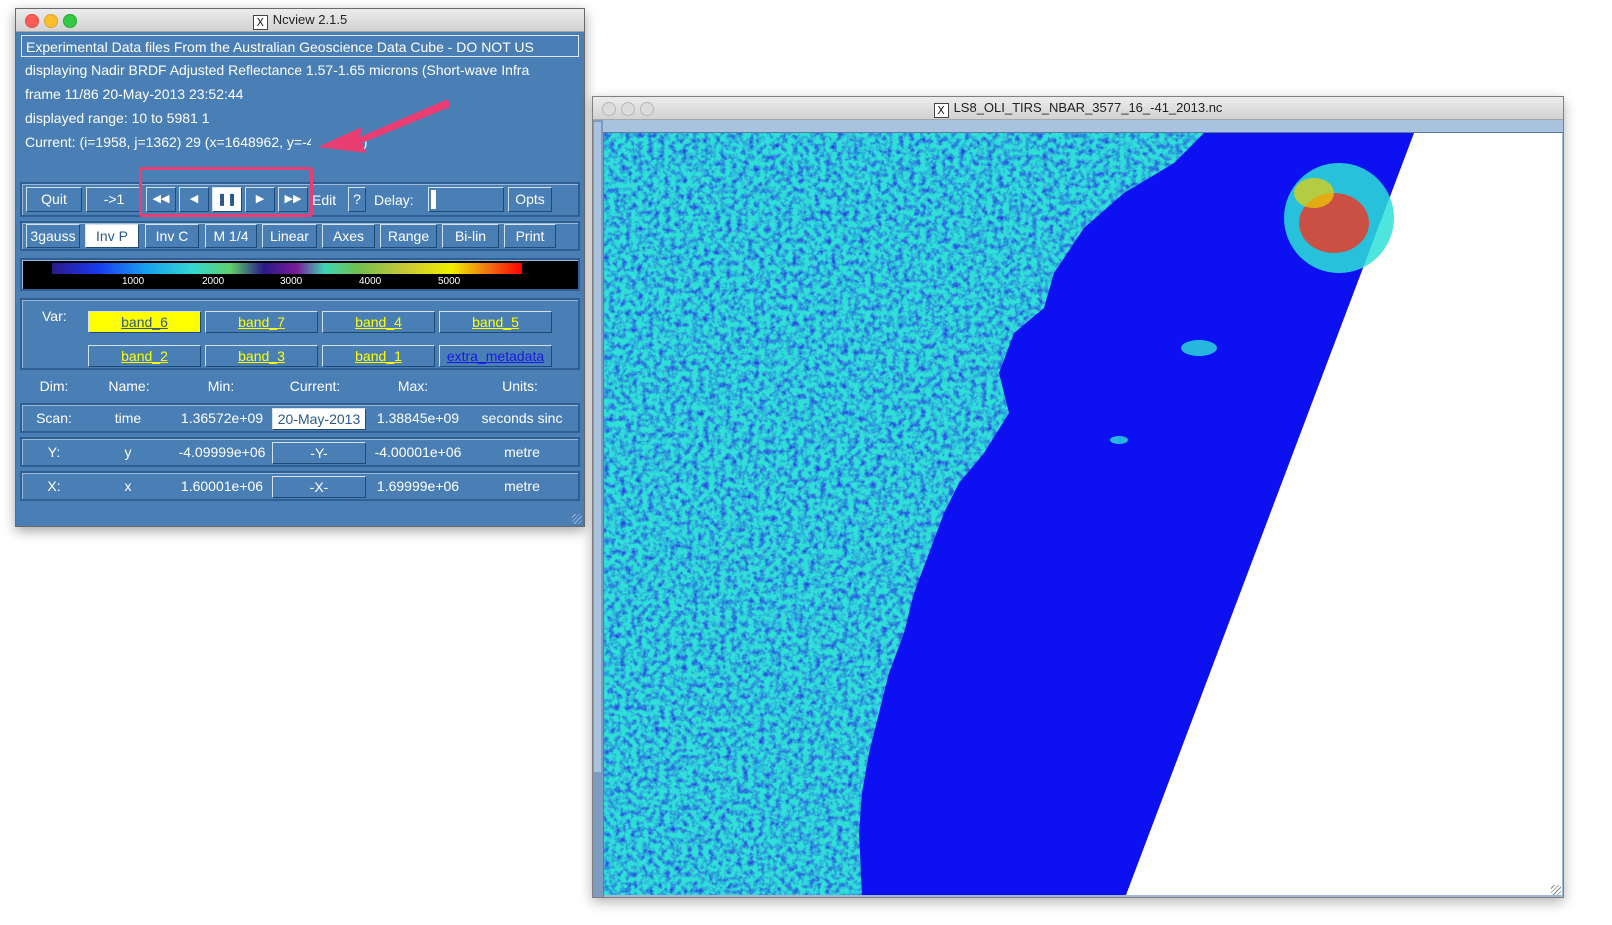  Describe the element at coordinates (261, 322) in the screenshot. I see `variable-button-band-7: band_7` at that location.